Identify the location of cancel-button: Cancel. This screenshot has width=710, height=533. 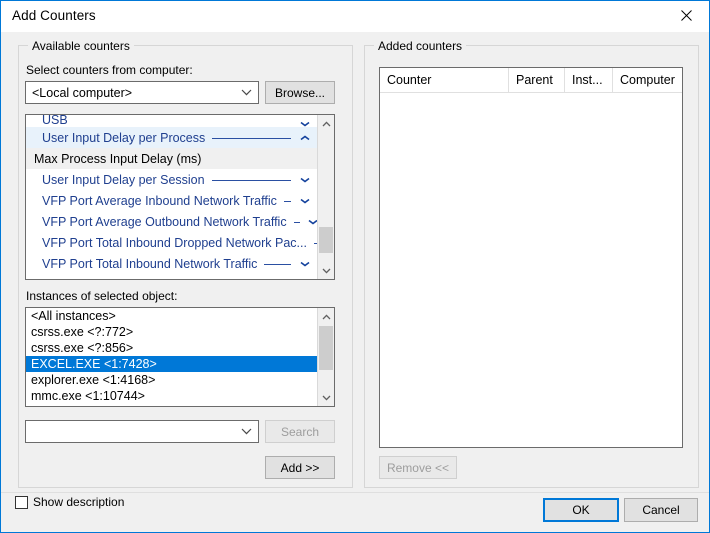
(661, 510).